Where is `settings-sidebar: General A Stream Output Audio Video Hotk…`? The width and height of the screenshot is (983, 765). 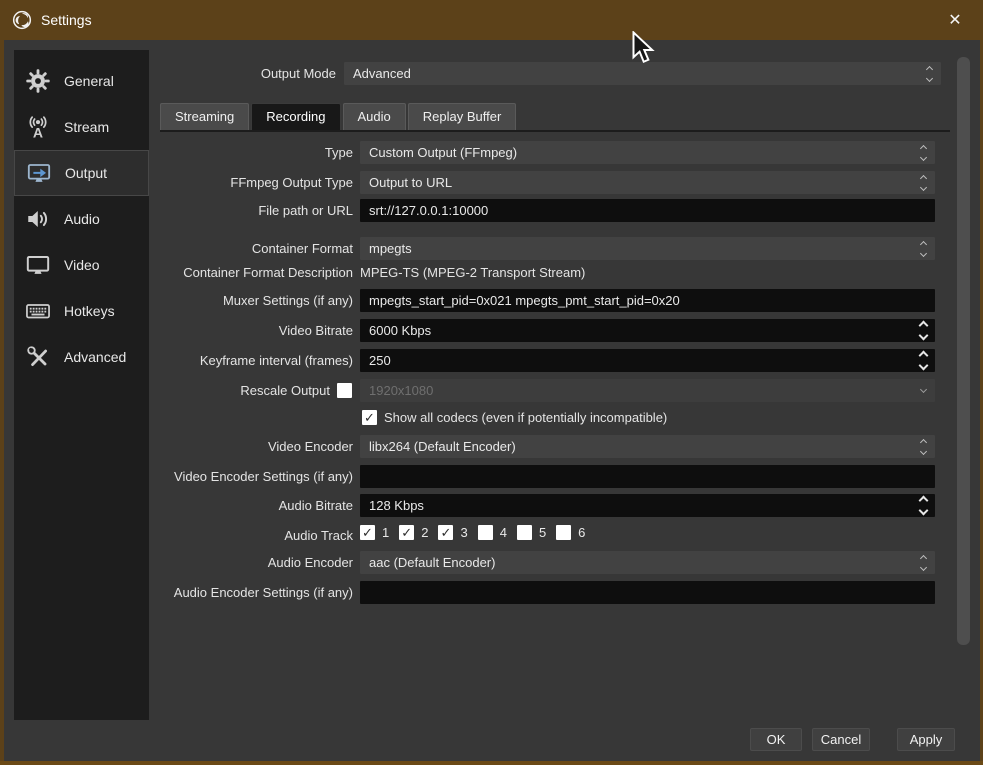 settings-sidebar: General A Stream Output Audio Video Hotk… is located at coordinates (81, 385).